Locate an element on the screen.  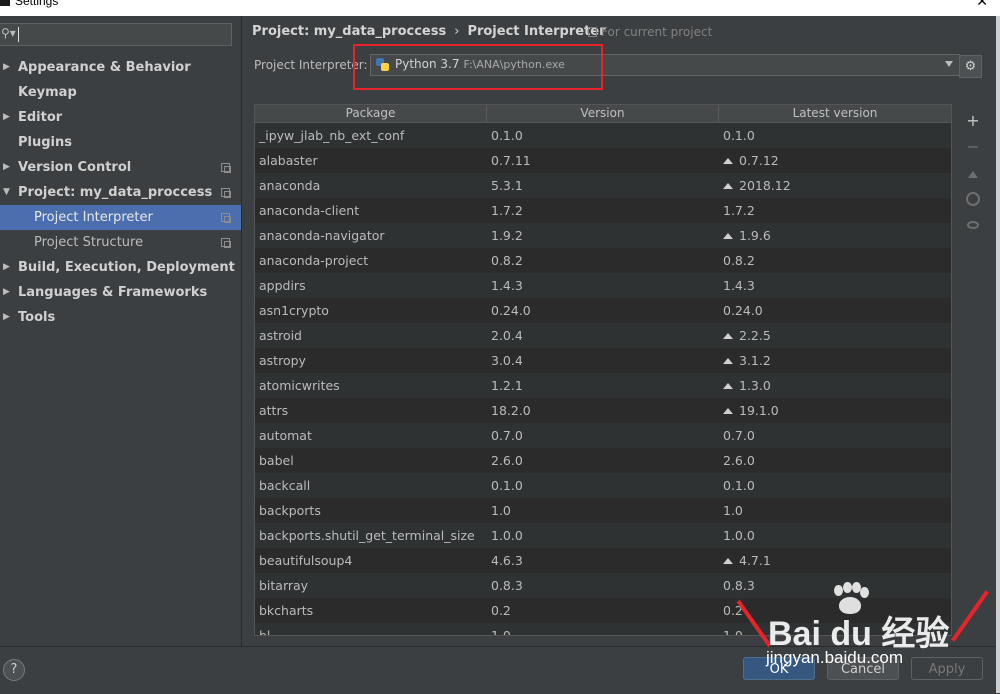
table-row: _ipyw_jlab_nb_ext_conf 0.1.0 0.1.0 is located at coordinates (603, 135).